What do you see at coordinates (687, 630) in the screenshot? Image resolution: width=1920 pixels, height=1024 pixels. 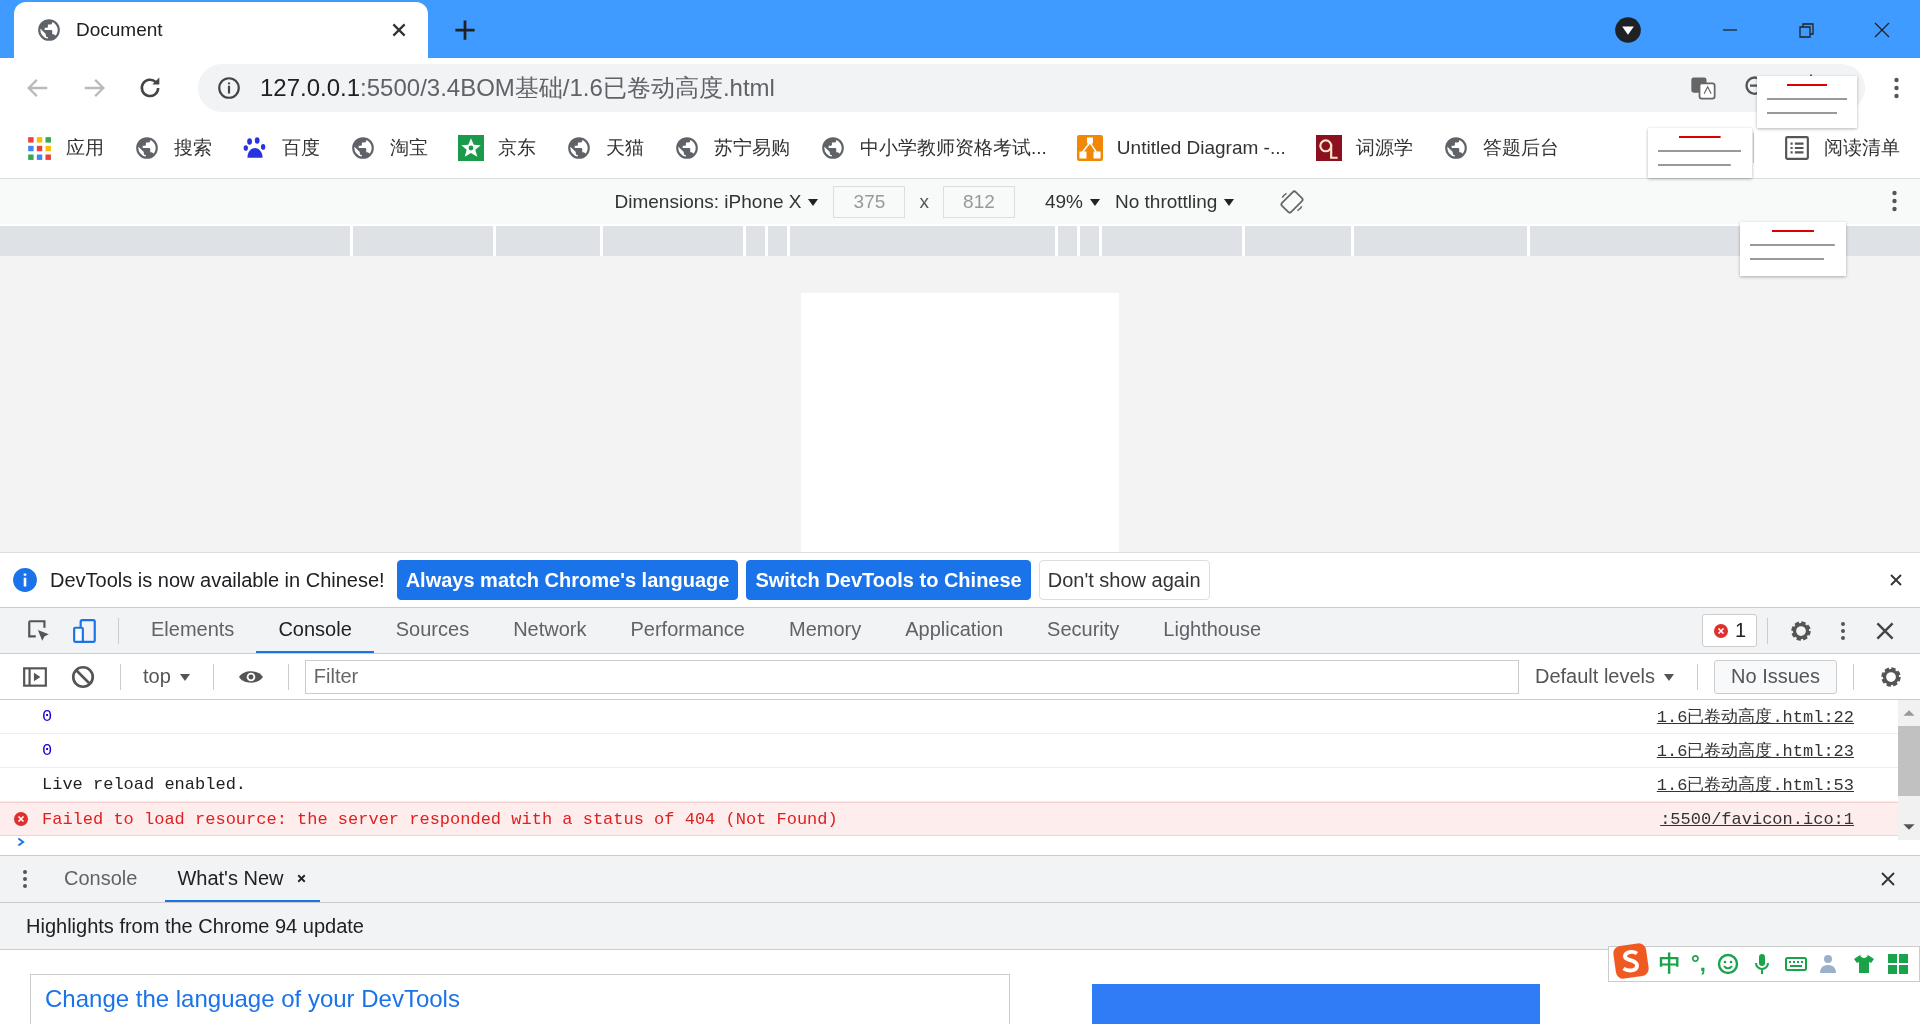 I see `devtools-tab: Performance` at bounding box center [687, 630].